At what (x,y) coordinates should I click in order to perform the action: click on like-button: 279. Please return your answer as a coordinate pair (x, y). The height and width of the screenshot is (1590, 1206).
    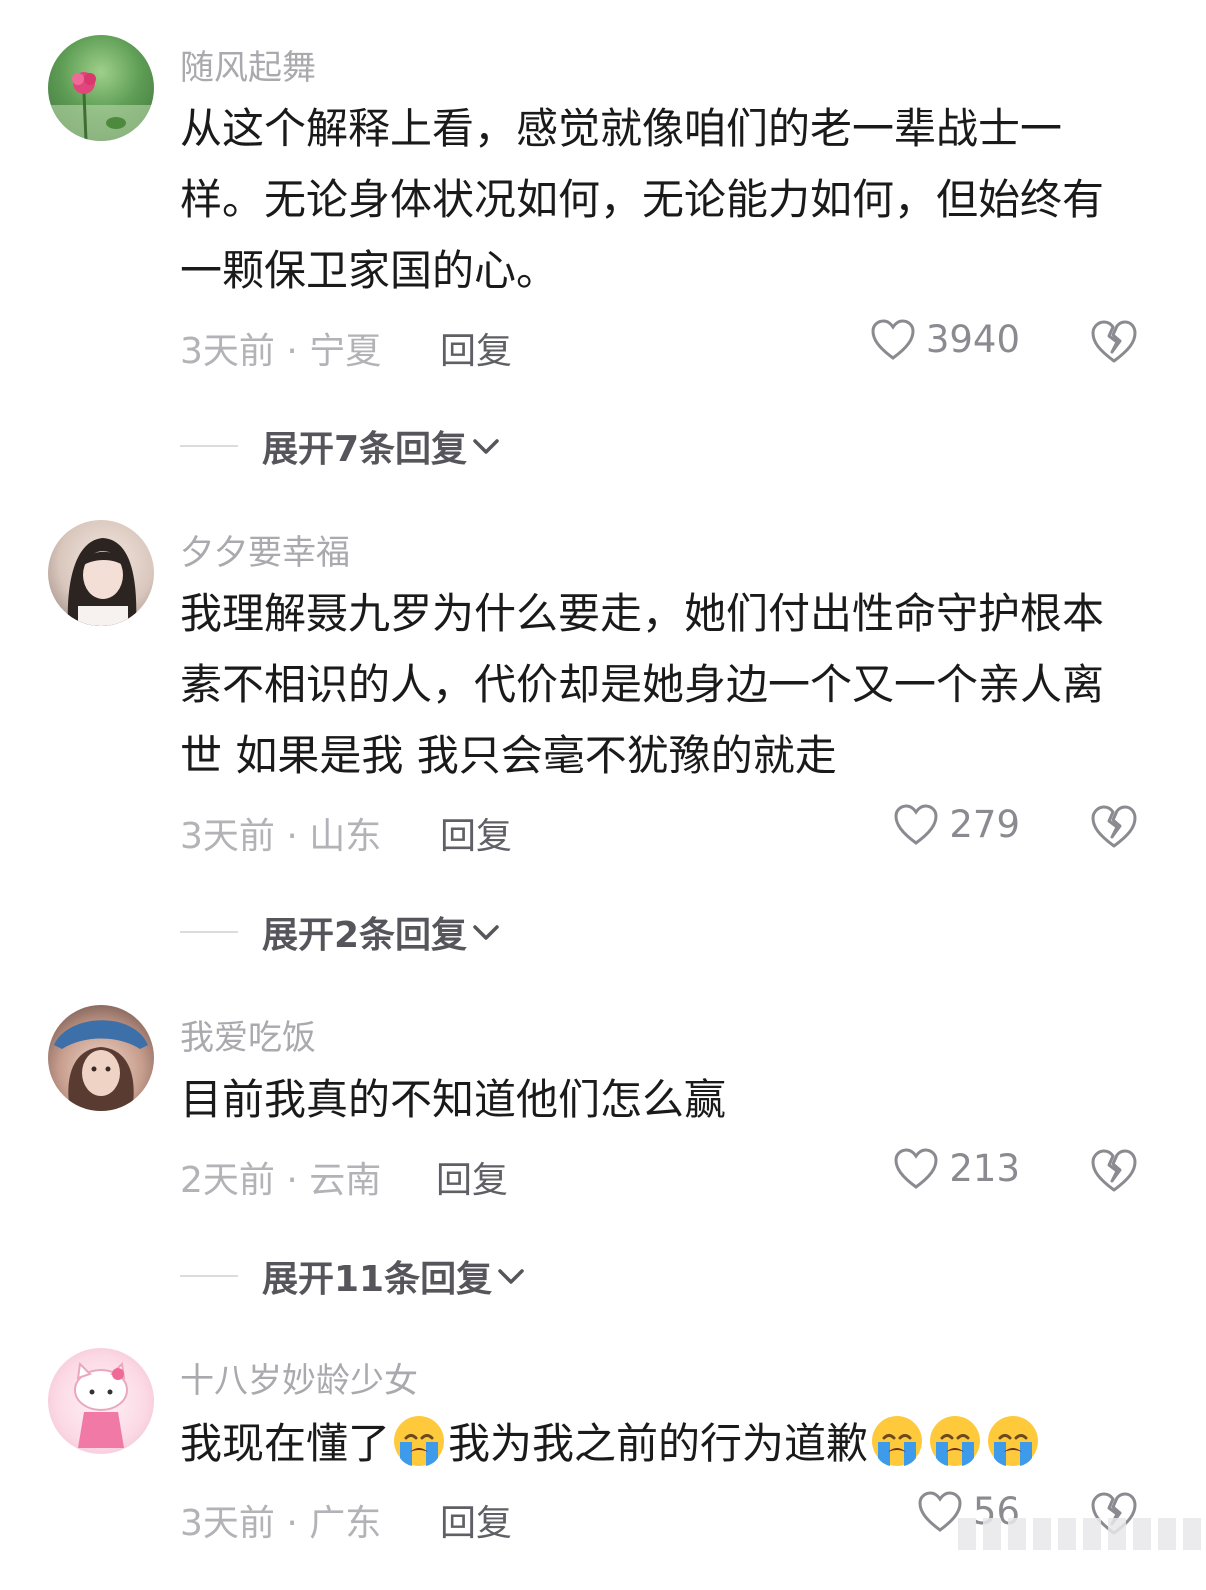
    Looking at the image, I should click on (956, 824).